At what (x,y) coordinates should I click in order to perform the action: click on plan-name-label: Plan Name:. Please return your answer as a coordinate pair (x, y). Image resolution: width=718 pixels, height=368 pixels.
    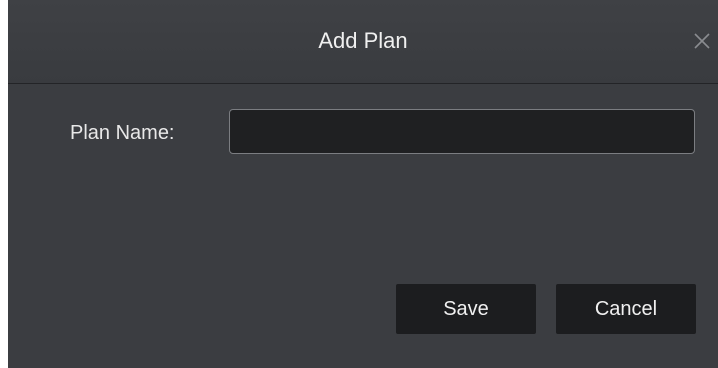
    Looking at the image, I should click on (122, 133).